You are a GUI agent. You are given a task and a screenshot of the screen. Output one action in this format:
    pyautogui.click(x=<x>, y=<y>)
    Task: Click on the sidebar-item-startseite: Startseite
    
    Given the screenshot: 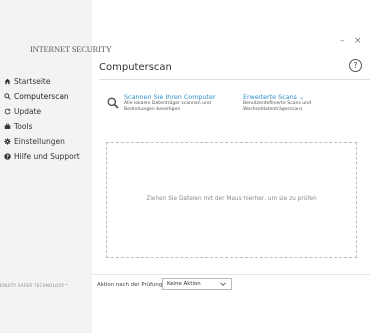 What is the action you would take?
    pyautogui.click(x=46, y=81)
    